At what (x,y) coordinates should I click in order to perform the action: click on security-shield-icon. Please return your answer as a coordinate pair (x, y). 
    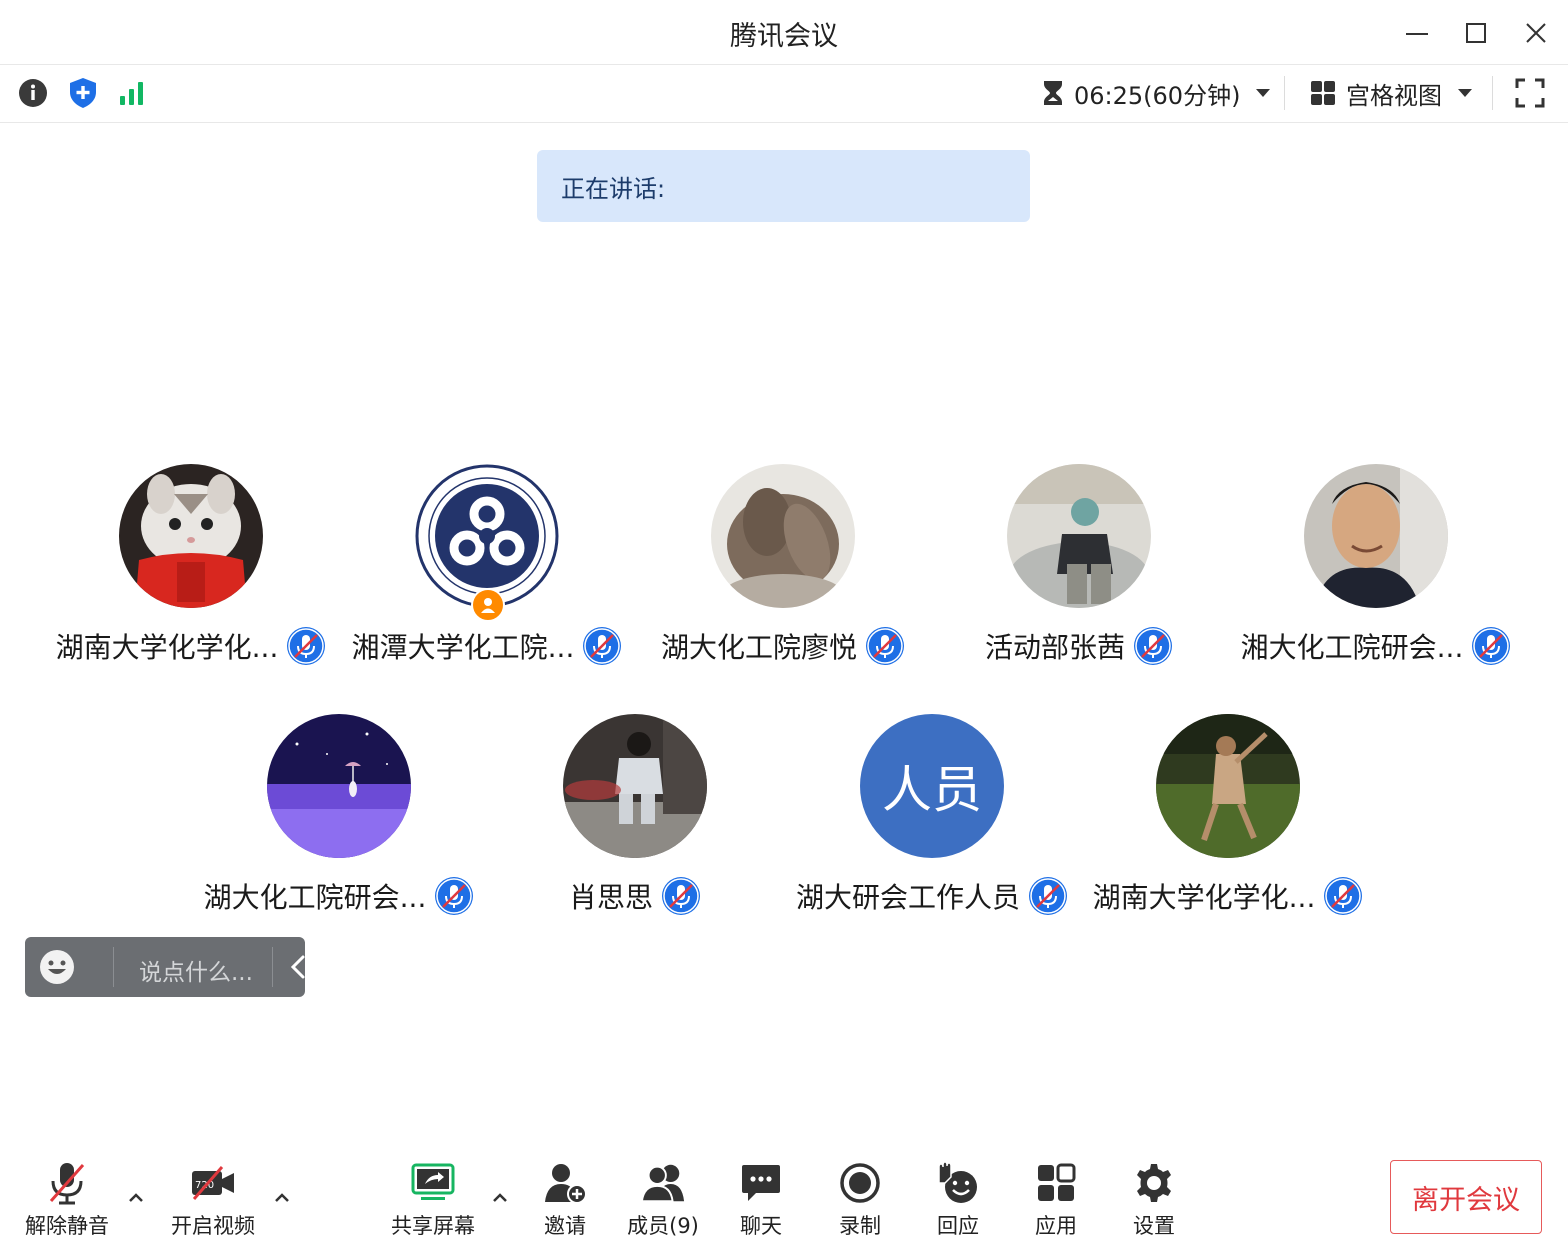
    Looking at the image, I should click on (83, 93).